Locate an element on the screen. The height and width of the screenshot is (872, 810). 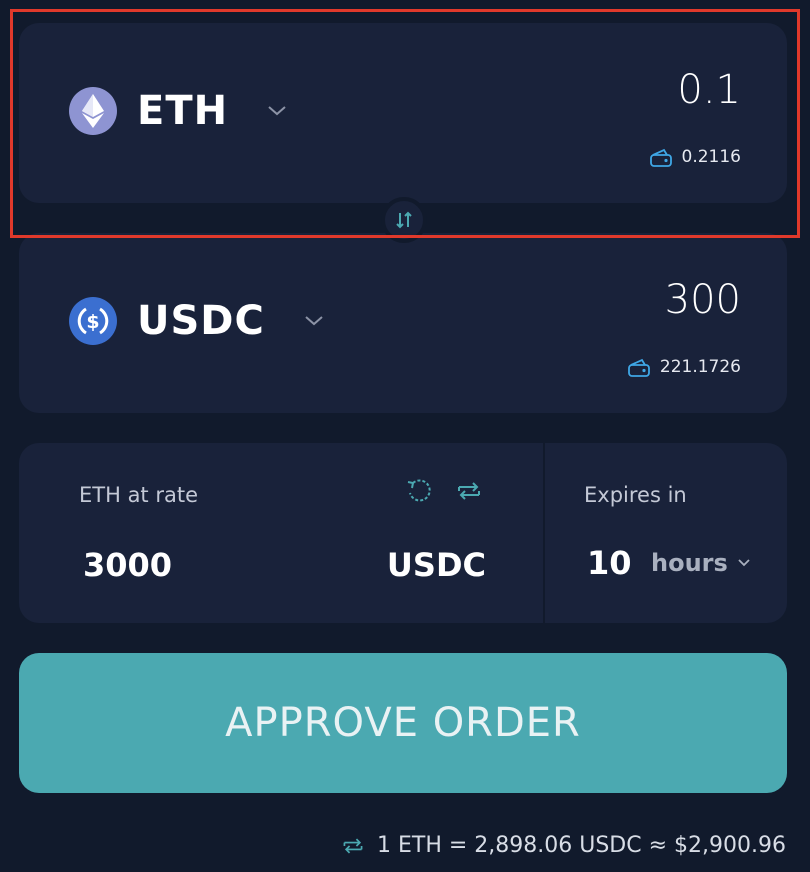
market-rate-text: 1 ETH = 2,898.06 USDC ≈ $2,900.96 is located at coordinates (581, 845).